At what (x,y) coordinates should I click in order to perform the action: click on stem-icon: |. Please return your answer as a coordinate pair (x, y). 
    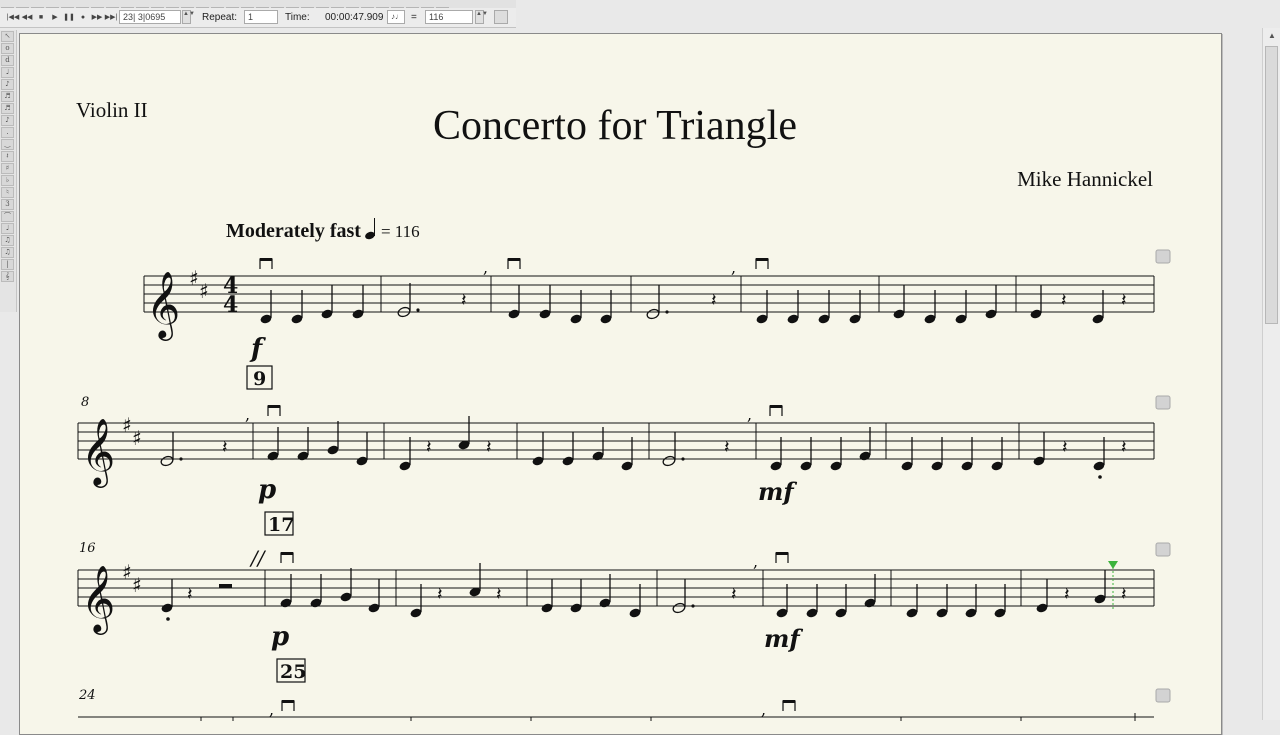
    Looking at the image, I should click on (7, 264).